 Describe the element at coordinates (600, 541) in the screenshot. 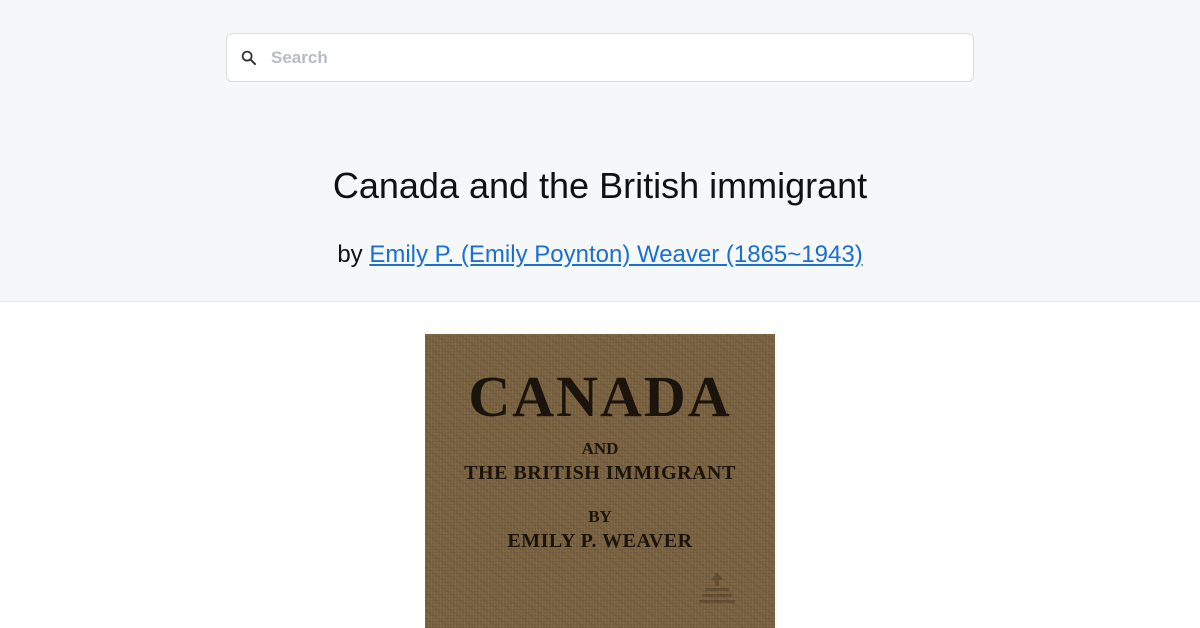

I see `cover-author: EMILY P. WEAVER` at that location.